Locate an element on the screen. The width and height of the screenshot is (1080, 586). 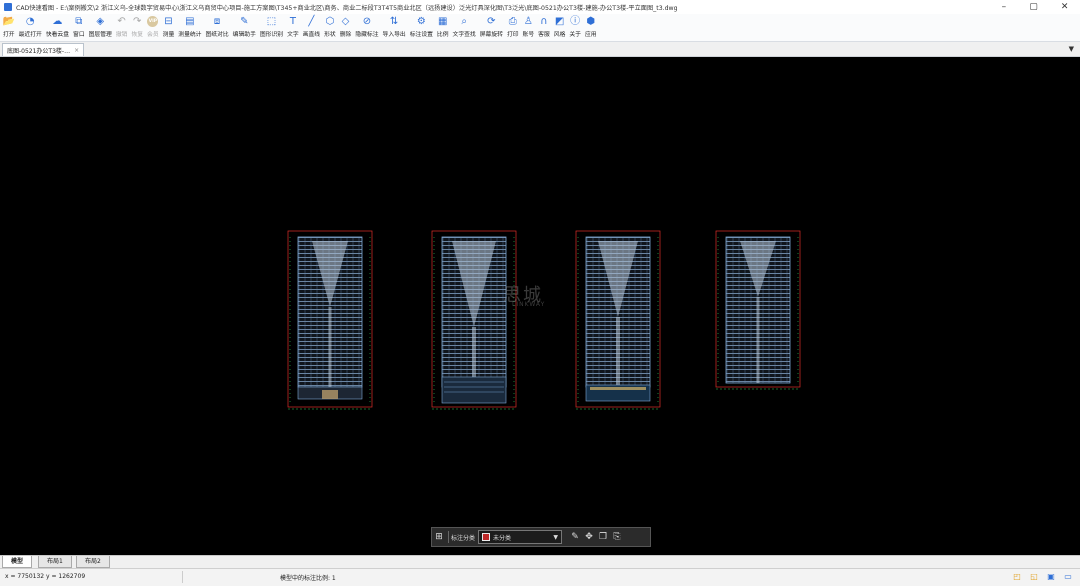
toolbar-button-16: ◇ 删除 is located at coordinates (346, 26).